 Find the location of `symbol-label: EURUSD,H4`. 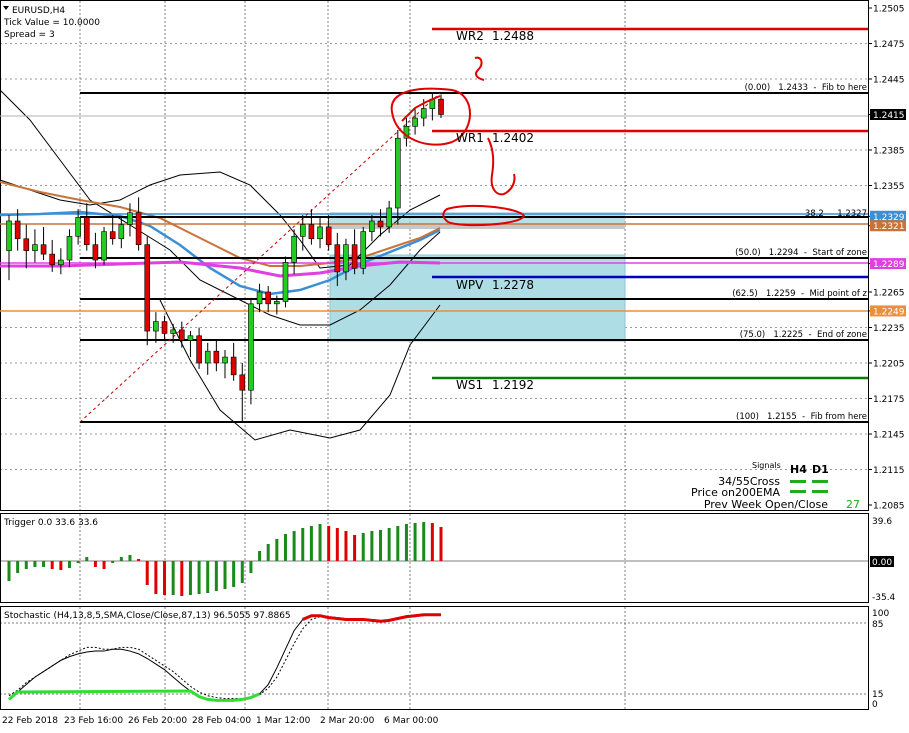

symbol-label: EURUSD,H4 is located at coordinates (38, 11).